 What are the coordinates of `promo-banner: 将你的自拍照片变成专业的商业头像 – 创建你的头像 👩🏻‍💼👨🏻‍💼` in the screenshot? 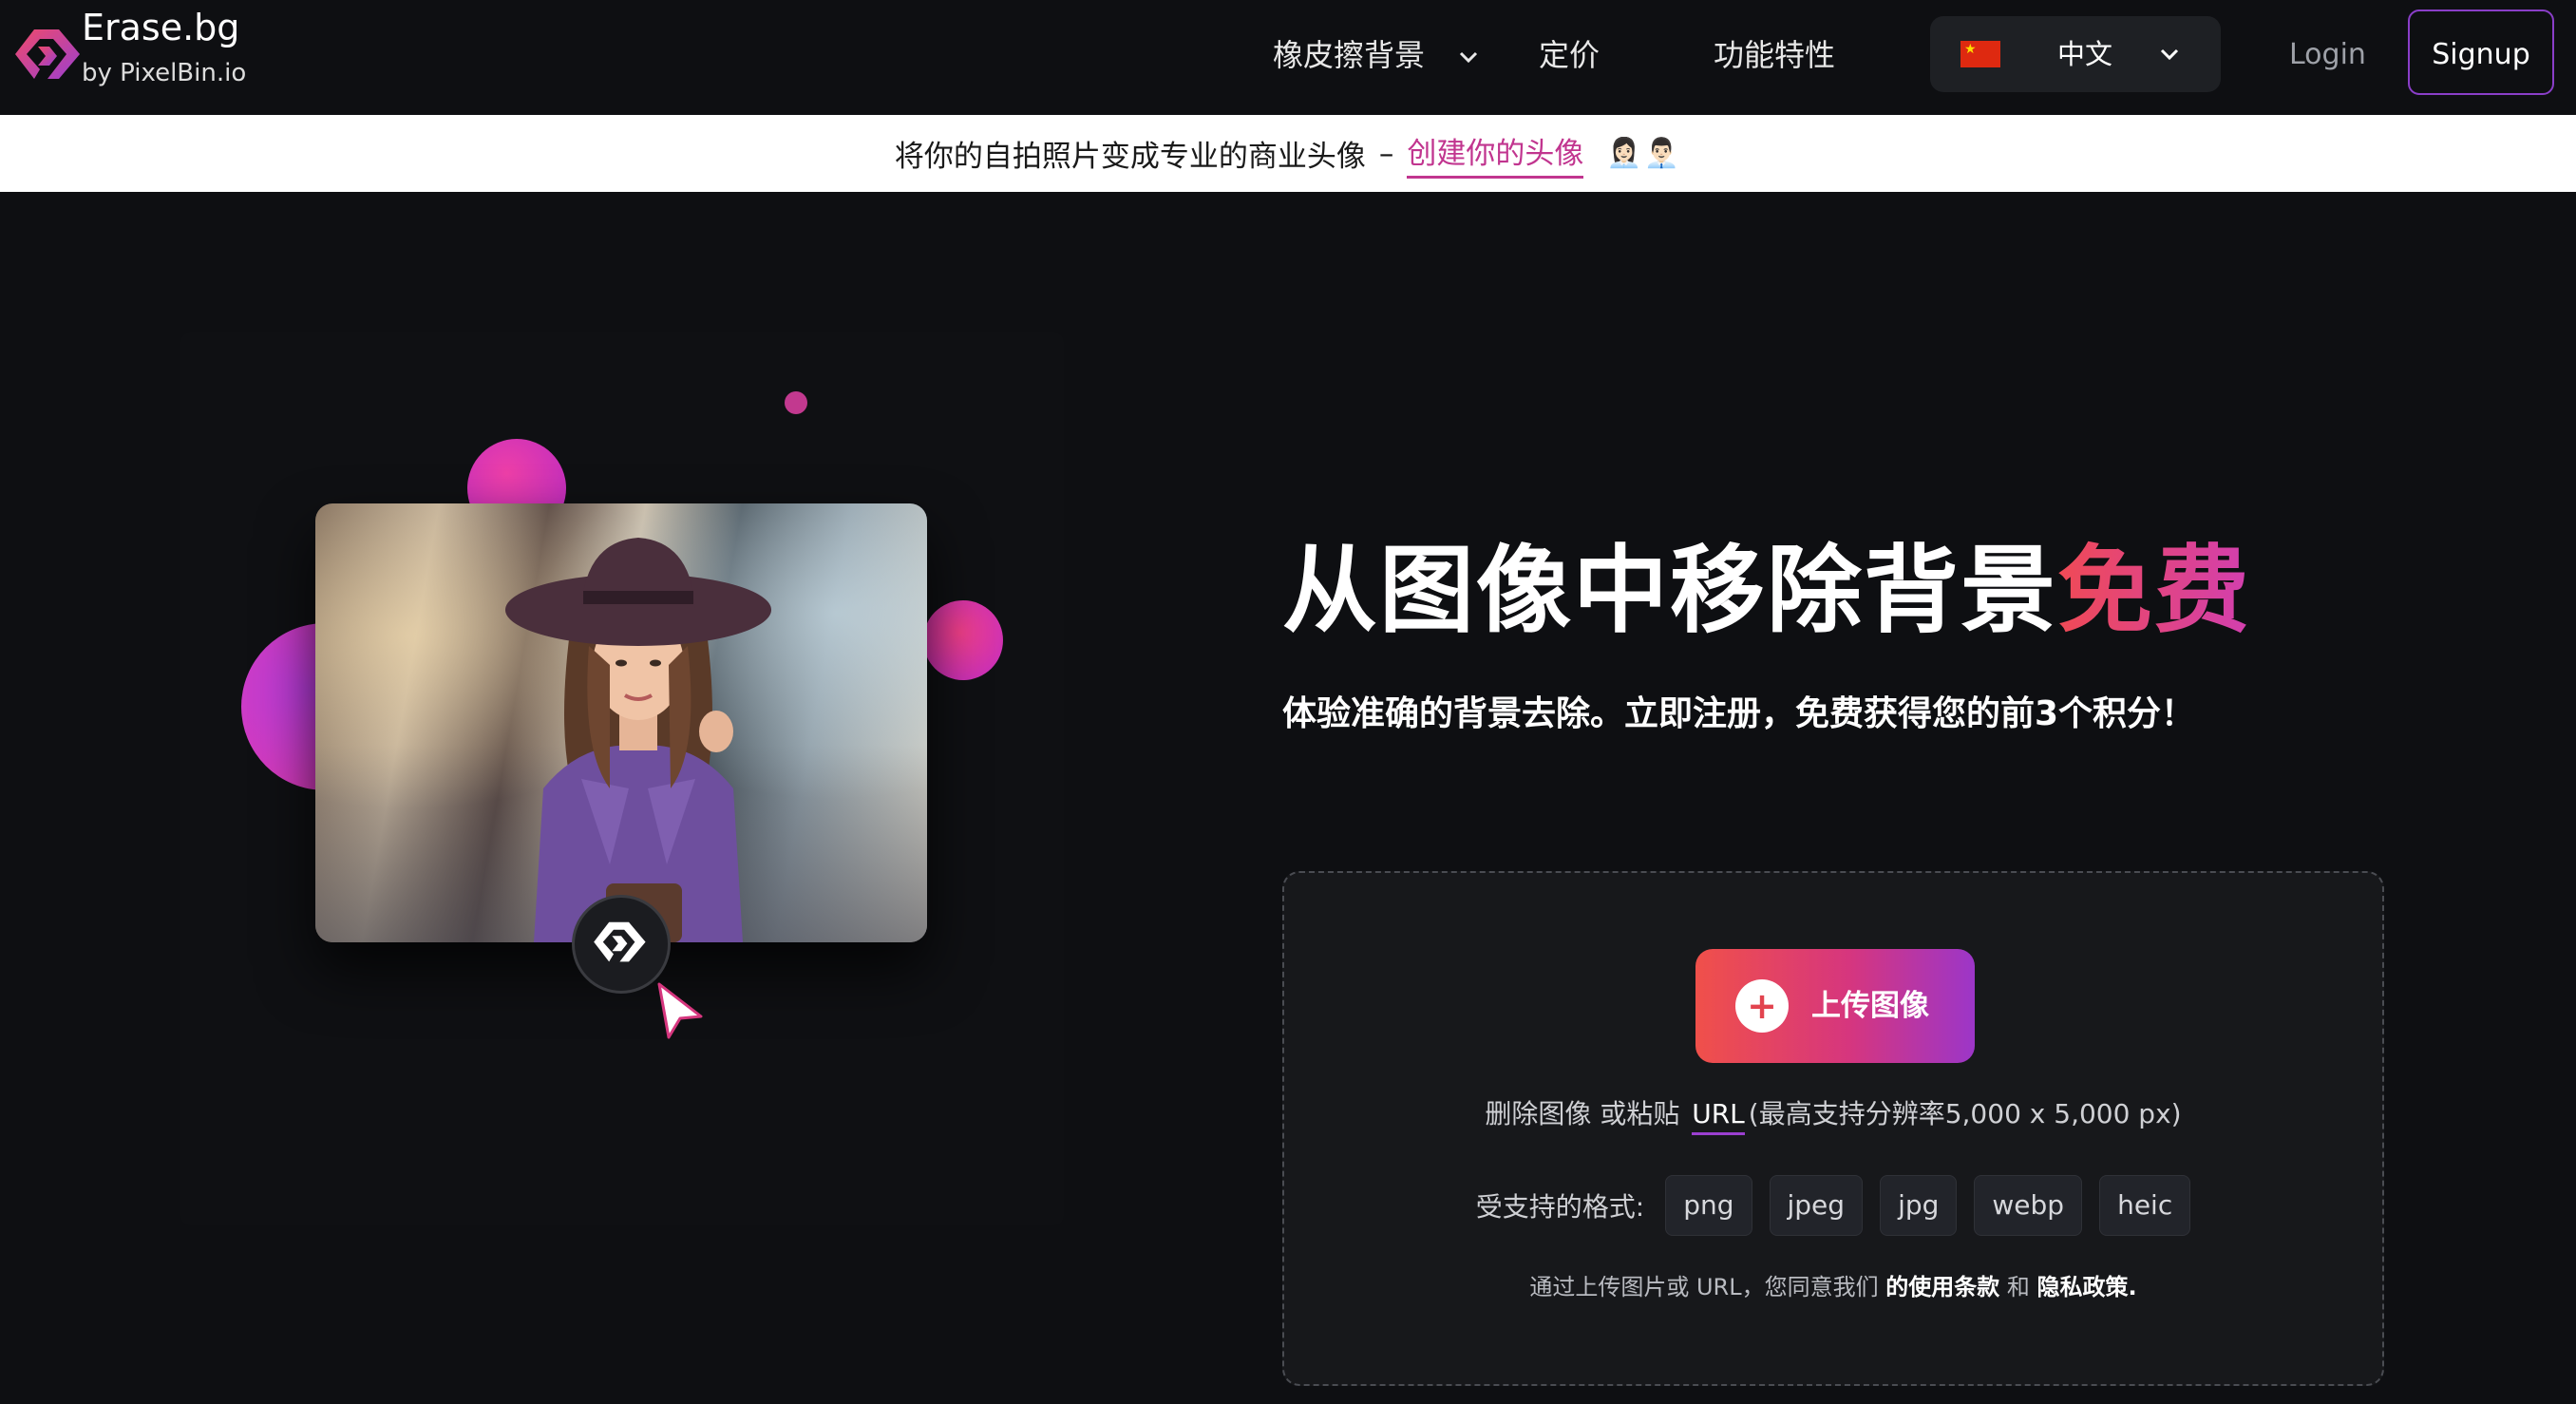 It's located at (1288, 153).